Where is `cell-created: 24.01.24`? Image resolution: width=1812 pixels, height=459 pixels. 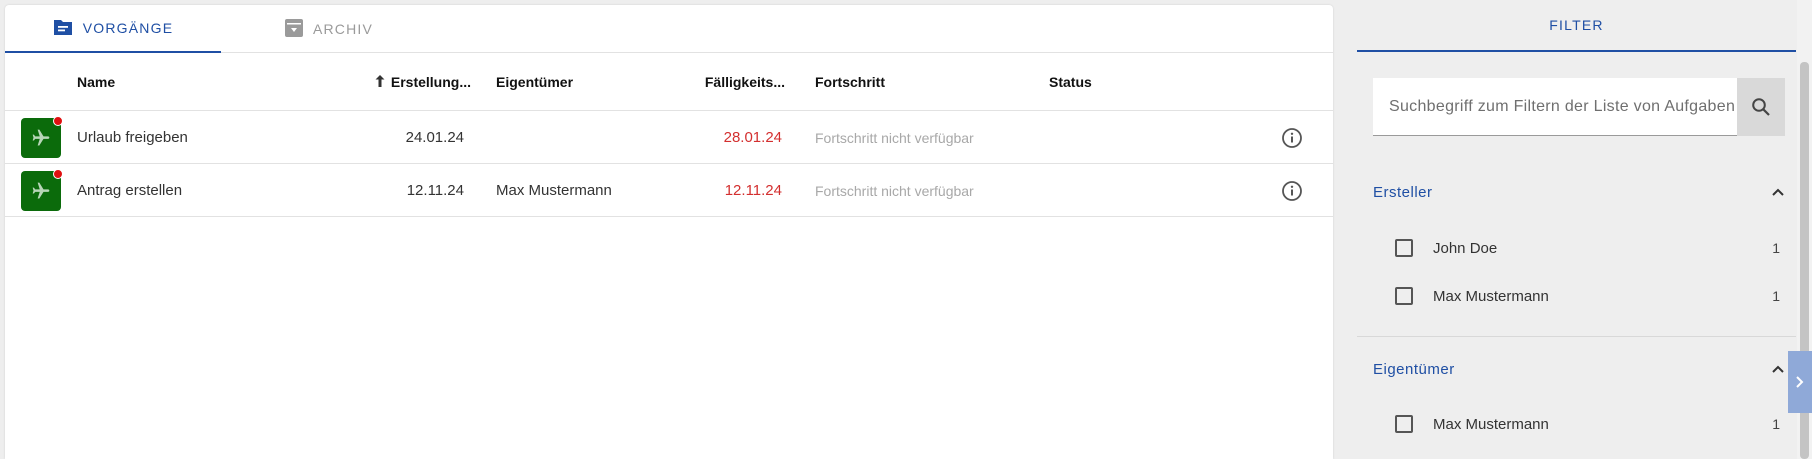 cell-created: 24.01.24 is located at coordinates (434, 137).